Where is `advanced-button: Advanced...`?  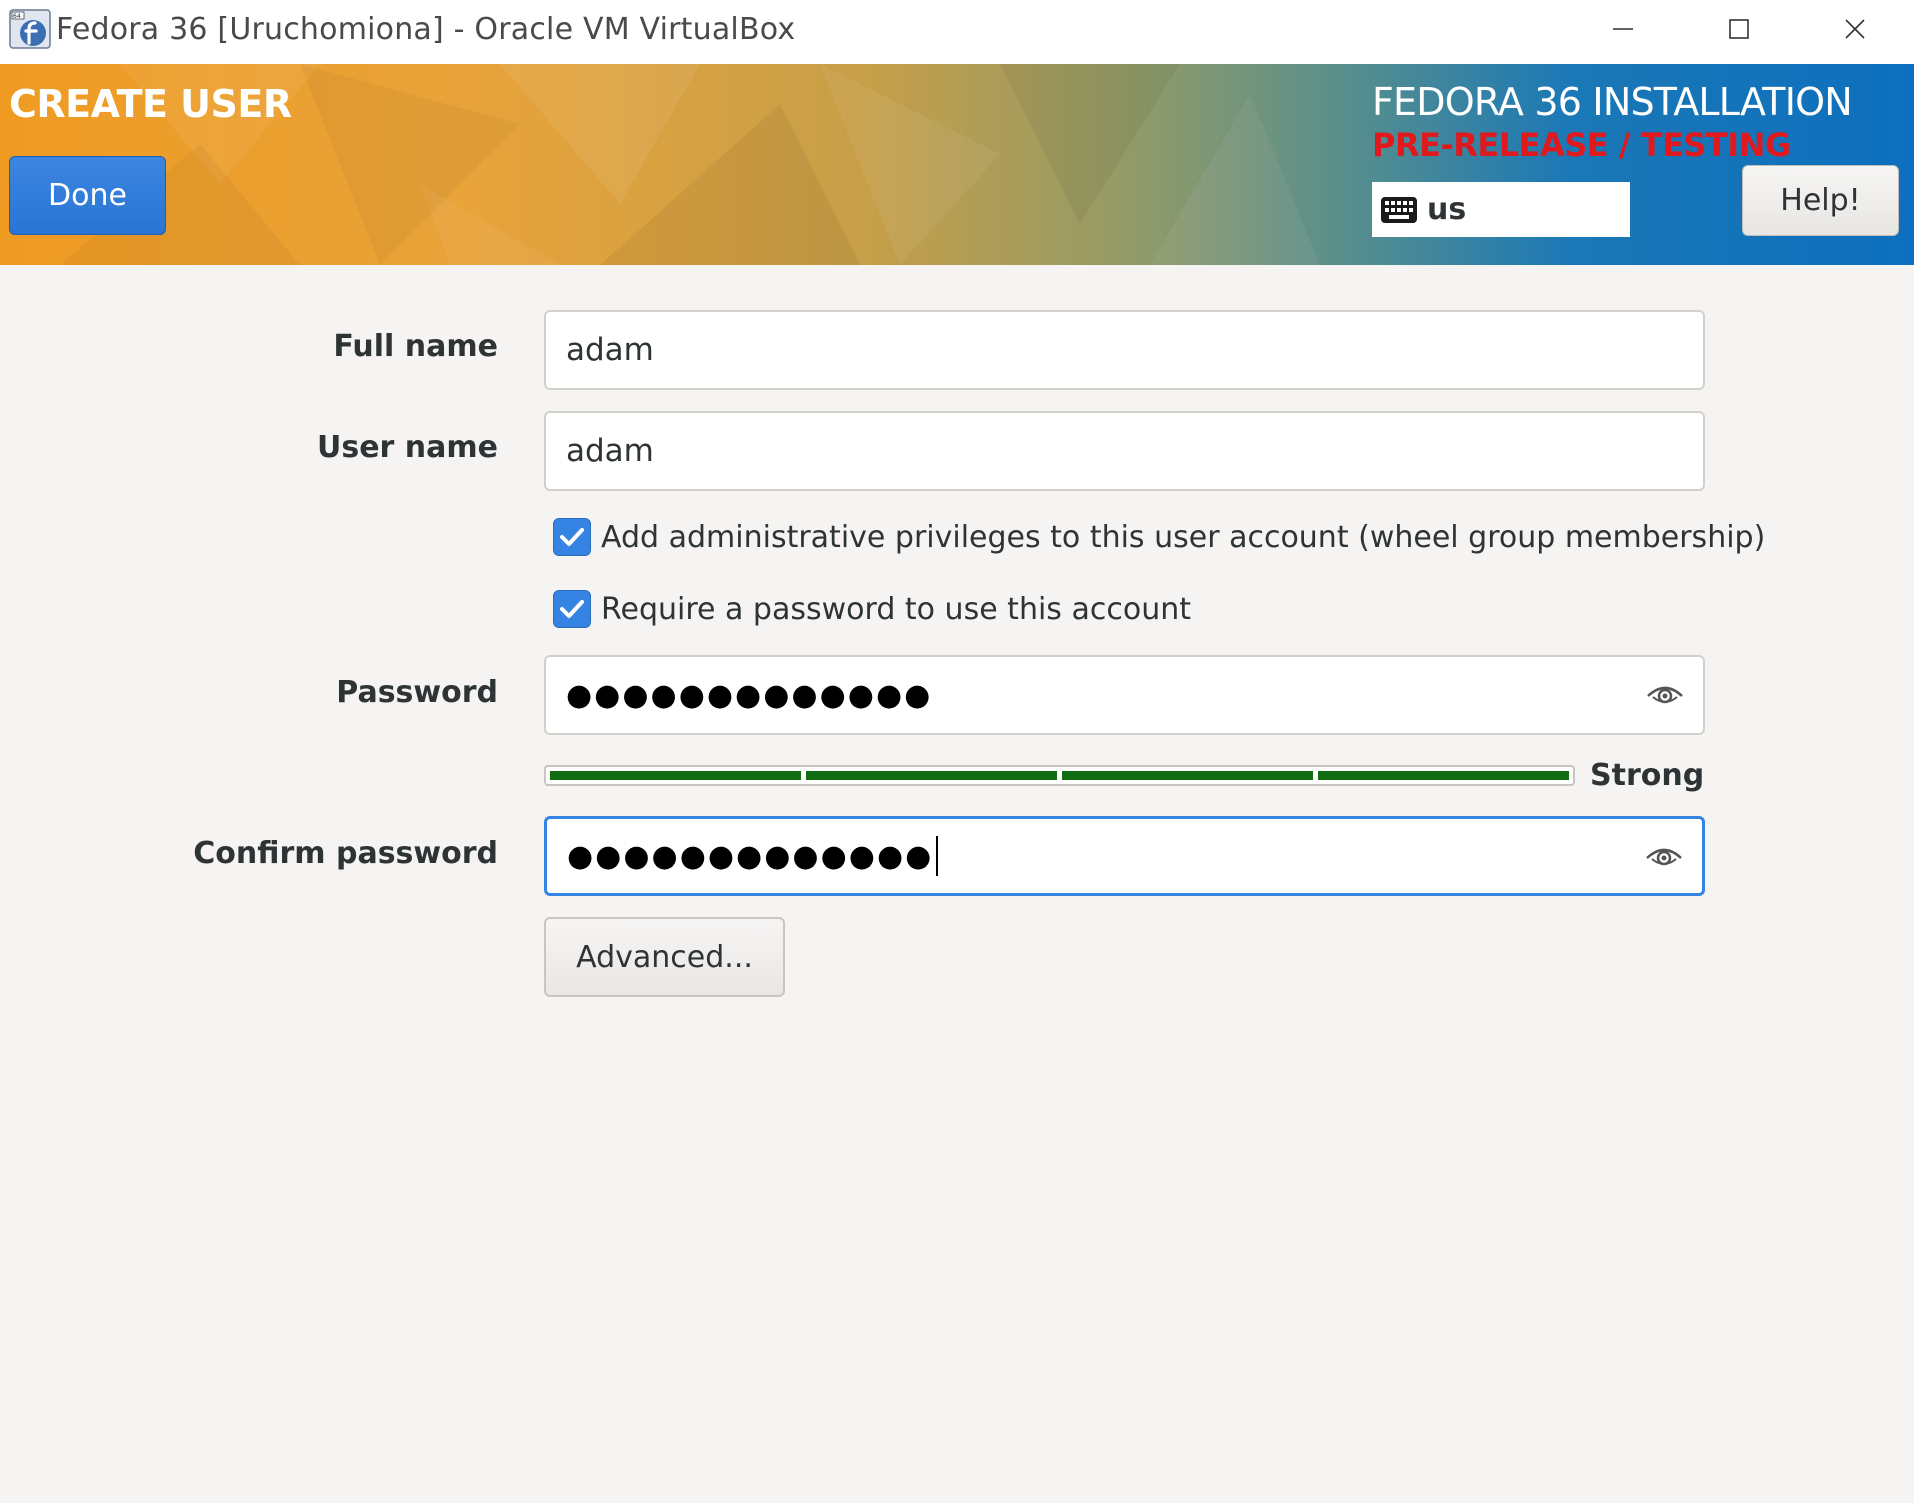
advanced-button: Advanced... is located at coordinates (664, 957).